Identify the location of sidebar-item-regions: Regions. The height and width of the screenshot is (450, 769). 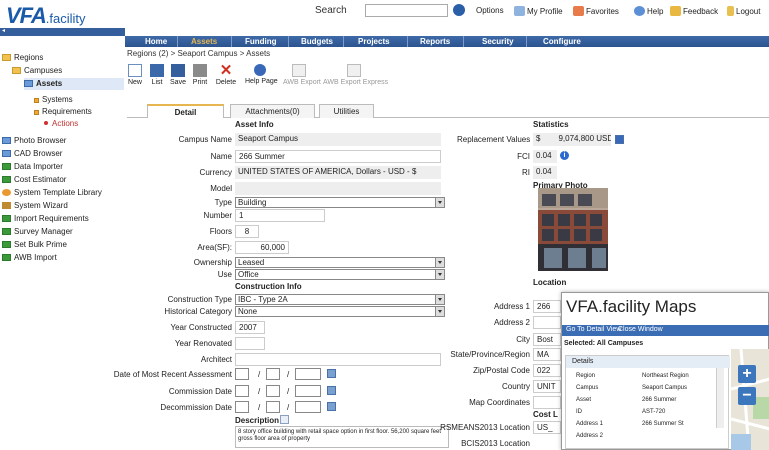
(22, 58).